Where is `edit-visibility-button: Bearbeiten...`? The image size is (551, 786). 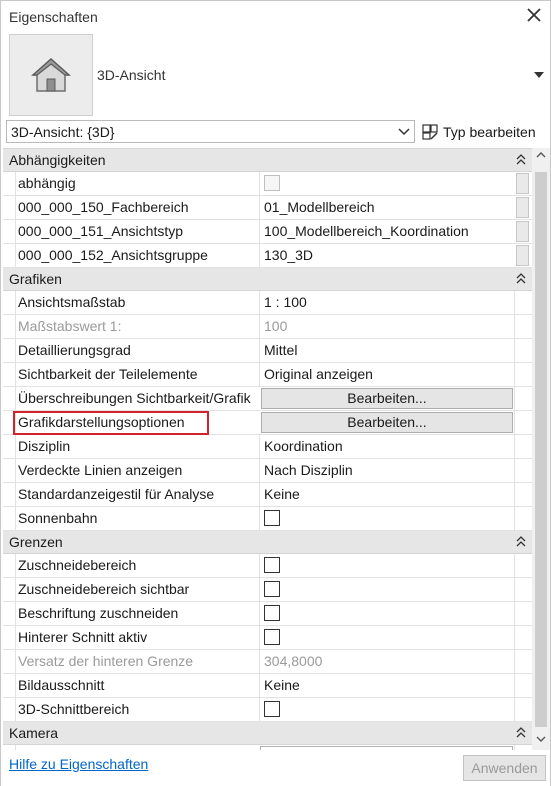 edit-visibility-button: Bearbeiten... is located at coordinates (387, 398).